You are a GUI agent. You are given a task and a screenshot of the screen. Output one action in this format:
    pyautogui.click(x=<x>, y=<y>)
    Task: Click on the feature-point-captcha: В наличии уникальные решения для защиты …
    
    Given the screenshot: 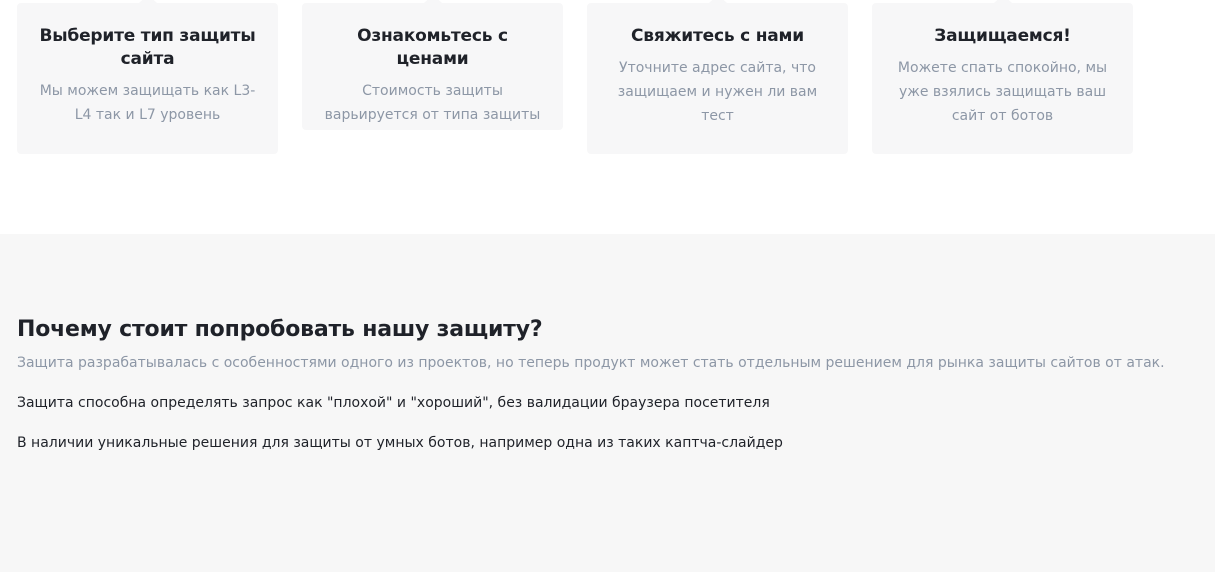 What is the action you would take?
    pyautogui.click(x=400, y=443)
    